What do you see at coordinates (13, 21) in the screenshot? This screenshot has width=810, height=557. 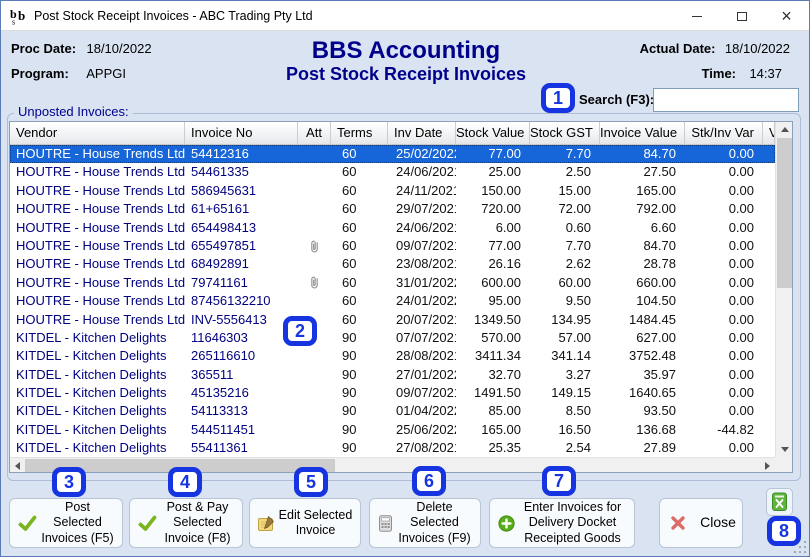 I see `svg-text: s` at bounding box center [13, 21].